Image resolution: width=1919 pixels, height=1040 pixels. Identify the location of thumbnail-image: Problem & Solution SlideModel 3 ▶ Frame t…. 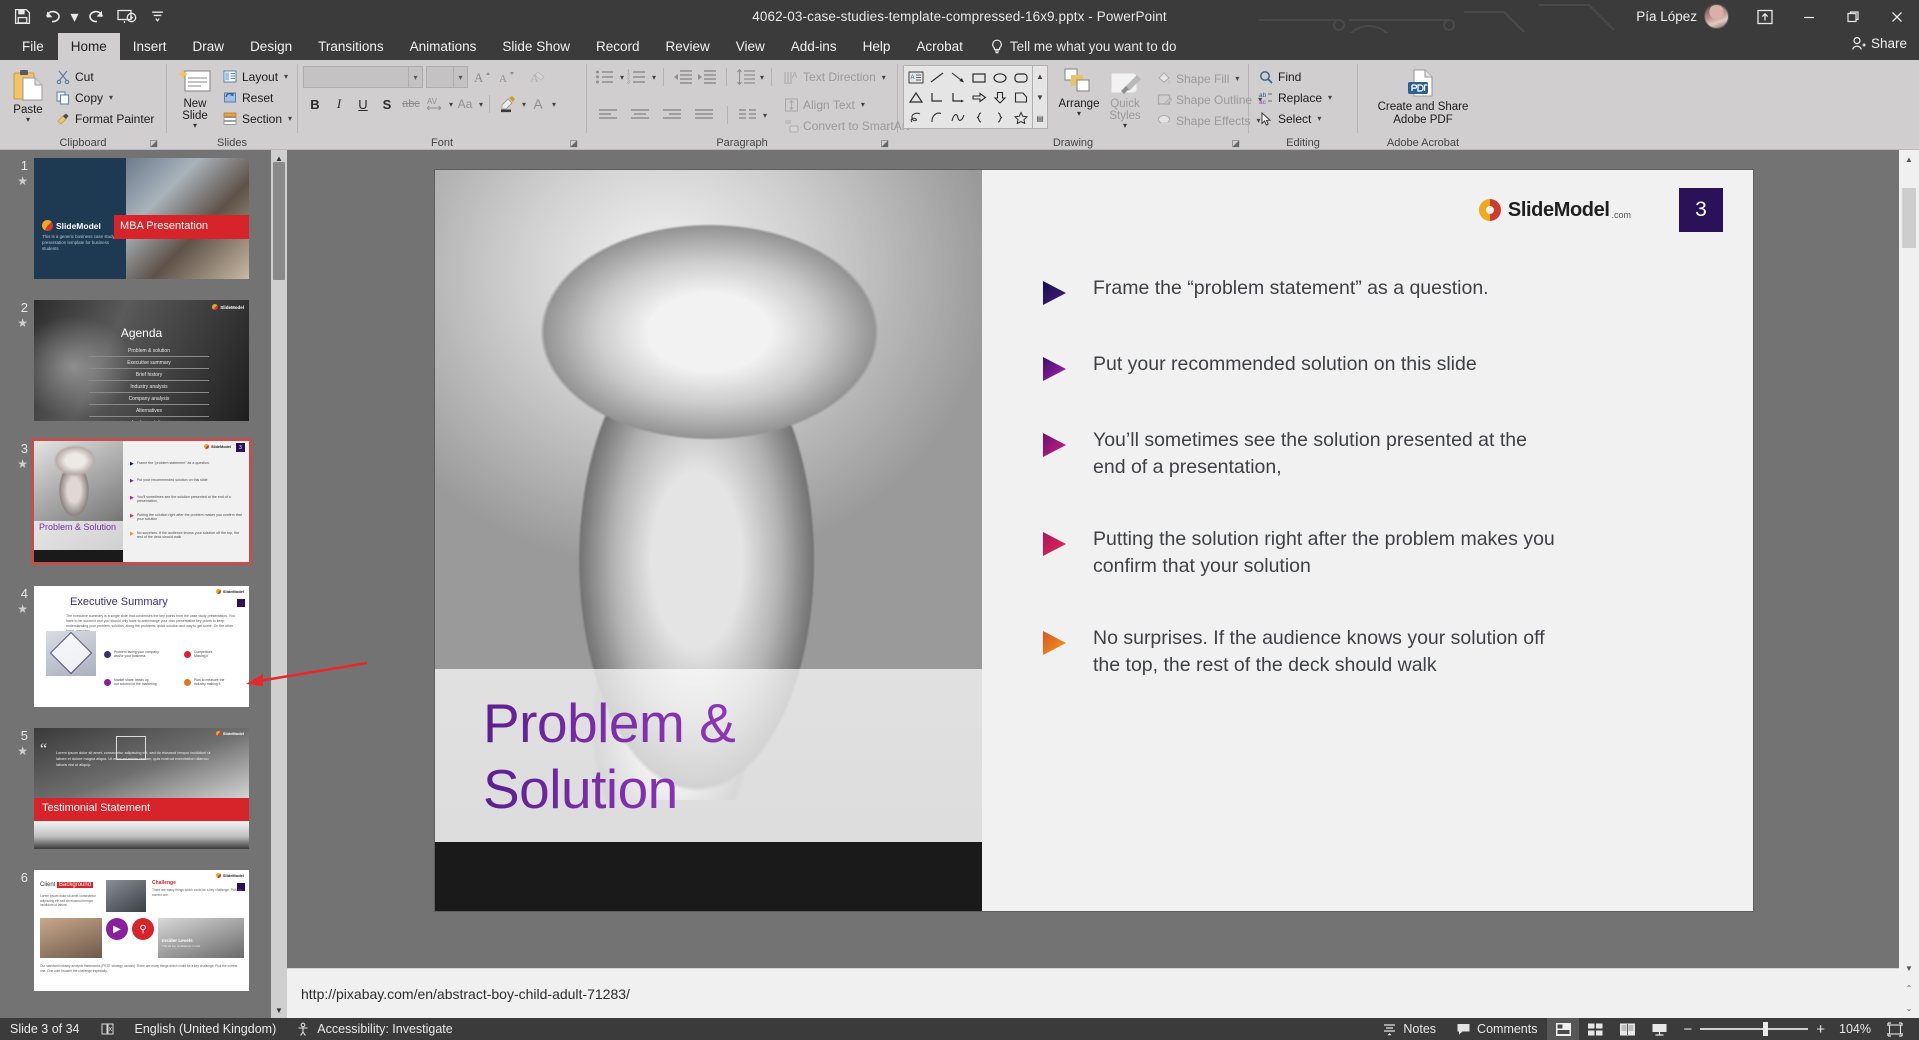
(141, 501).